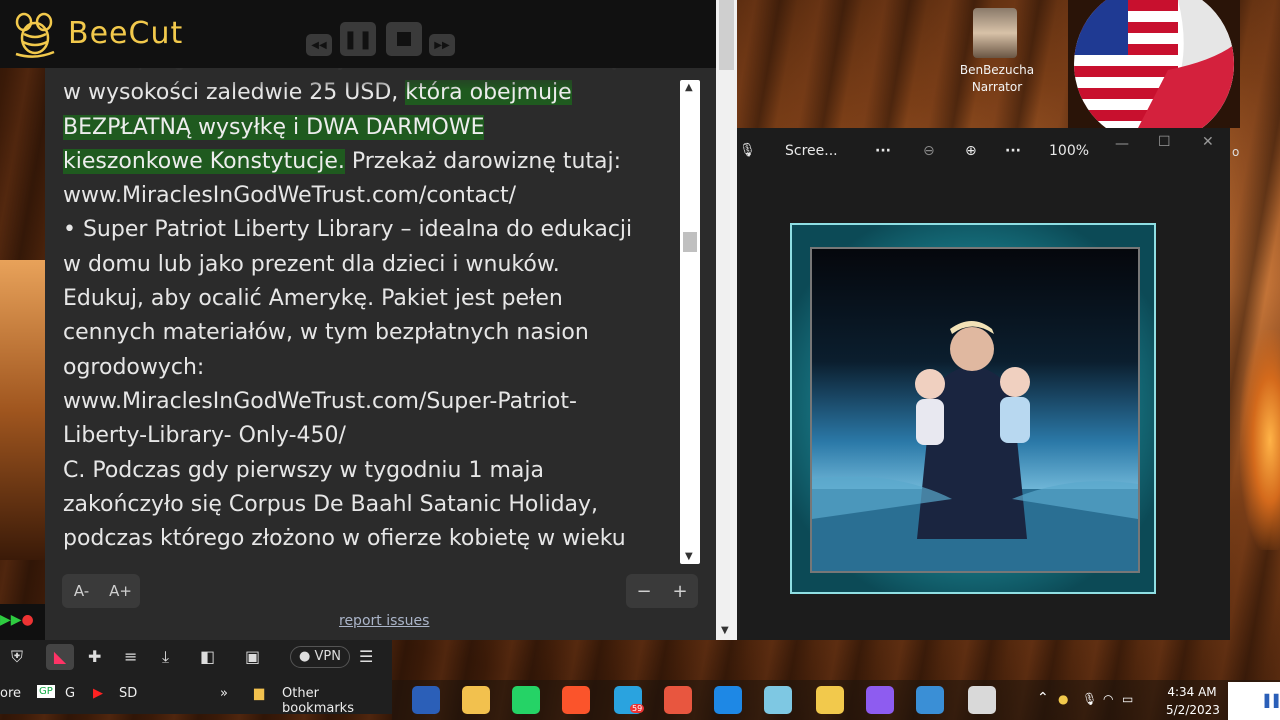 The width and height of the screenshot is (1280, 720). What do you see at coordinates (1122, 144) in the screenshot?
I see `minimize-button: —` at bounding box center [1122, 144].